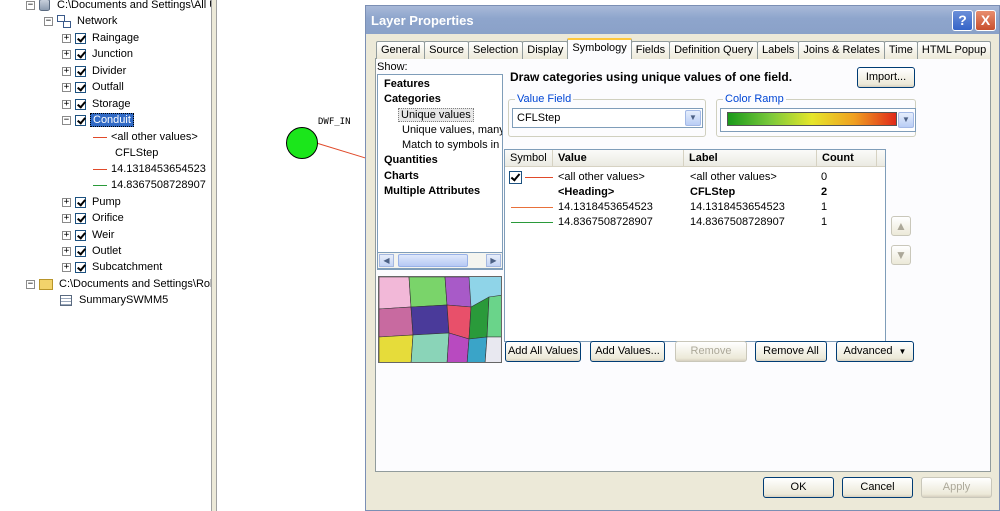 The width and height of the screenshot is (1000, 511). What do you see at coordinates (954, 50) in the screenshot?
I see `tab-html-popup: HTML Popup` at bounding box center [954, 50].